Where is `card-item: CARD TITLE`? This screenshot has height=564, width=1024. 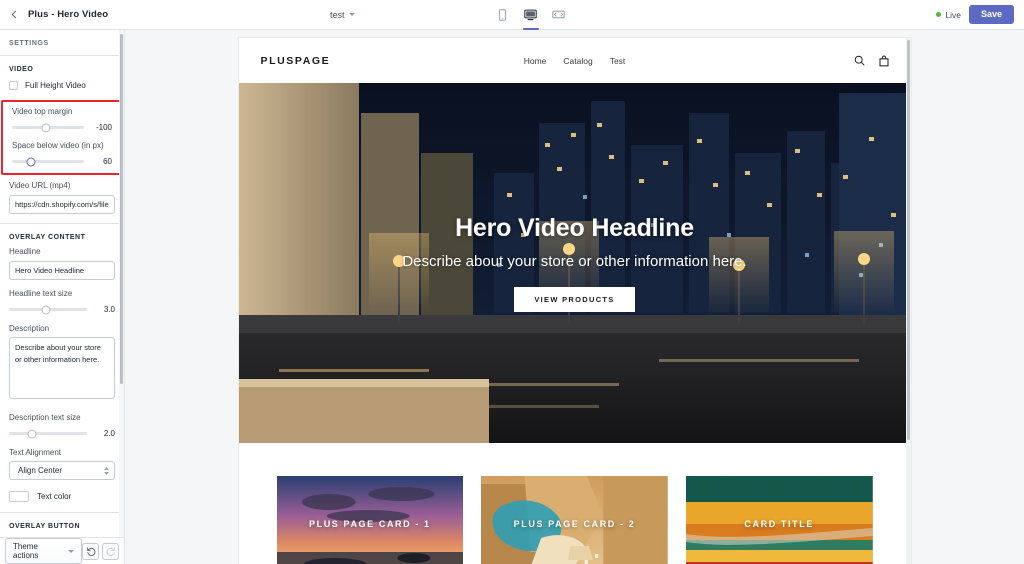 card-item: CARD TITLE is located at coordinates (779, 520).